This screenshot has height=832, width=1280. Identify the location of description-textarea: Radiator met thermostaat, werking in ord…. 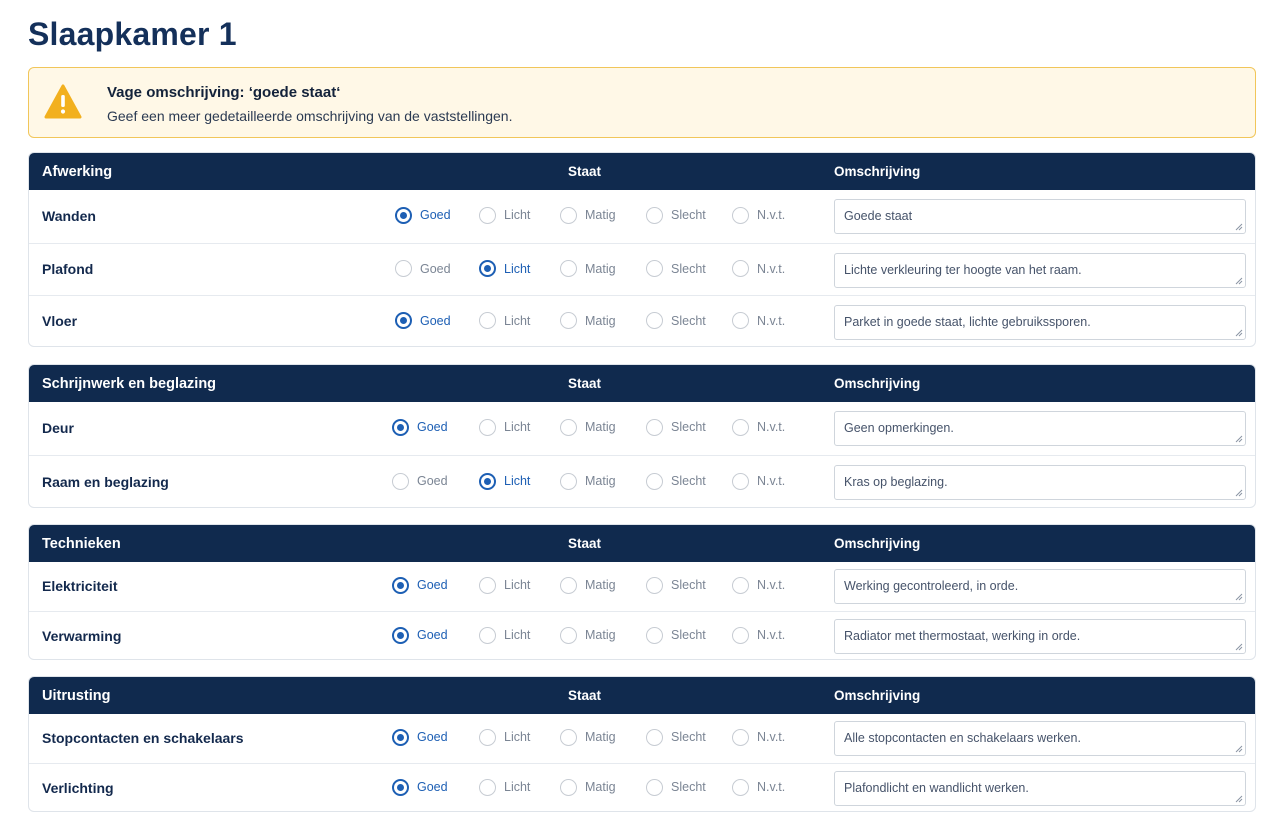
(1040, 636).